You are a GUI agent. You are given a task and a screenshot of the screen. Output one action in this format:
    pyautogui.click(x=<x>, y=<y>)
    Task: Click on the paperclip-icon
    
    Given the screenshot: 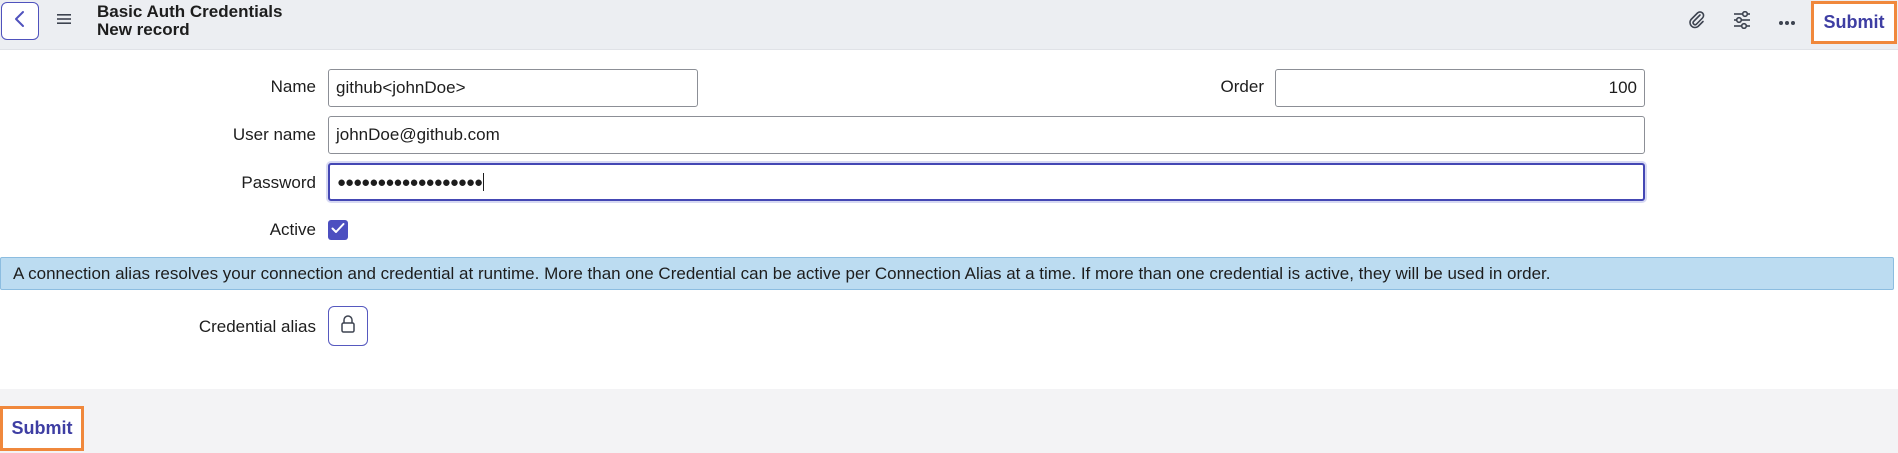 What is the action you would take?
    pyautogui.click(x=1697, y=22)
    